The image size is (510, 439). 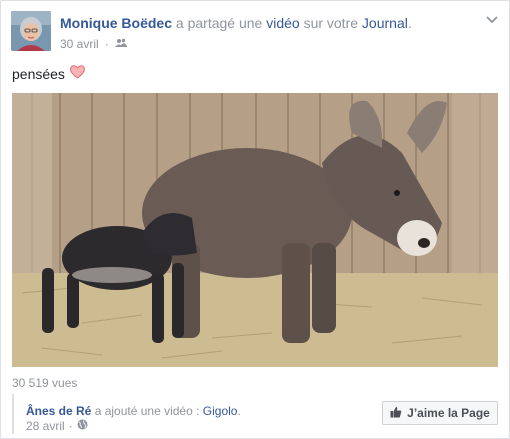 What do you see at coordinates (239, 411) in the screenshot?
I see `attribution-punct: .` at bounding box center [239, 411].